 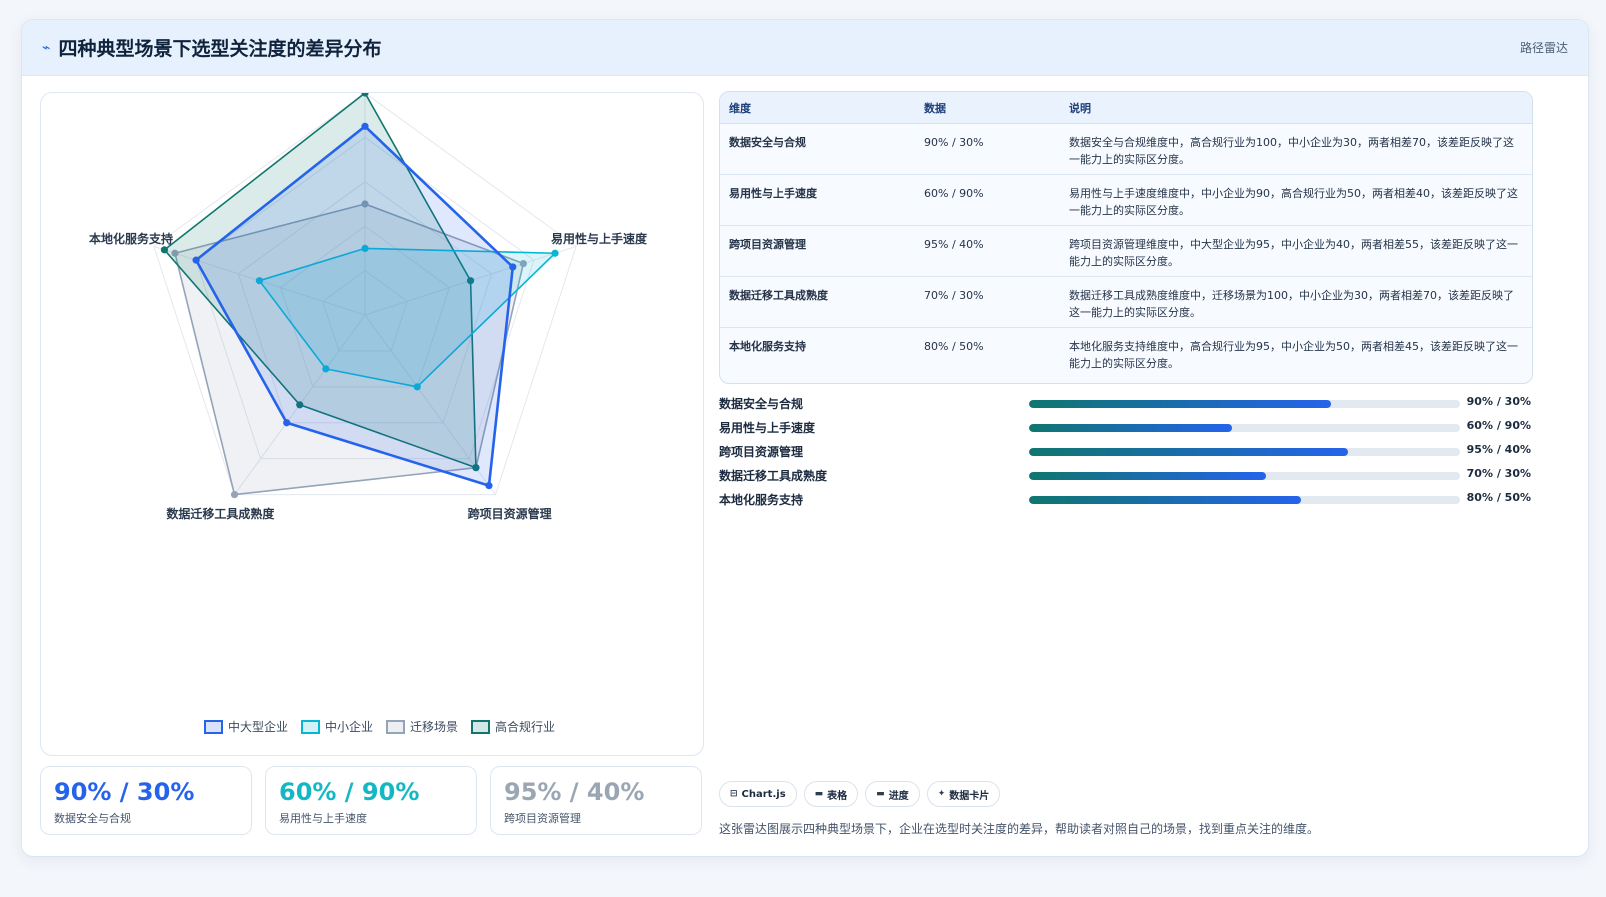 What do you see at coordinates (574, 792) in the screenshot?
I see `stat-value: 95% / 40%` at bounding box center [574, 792].